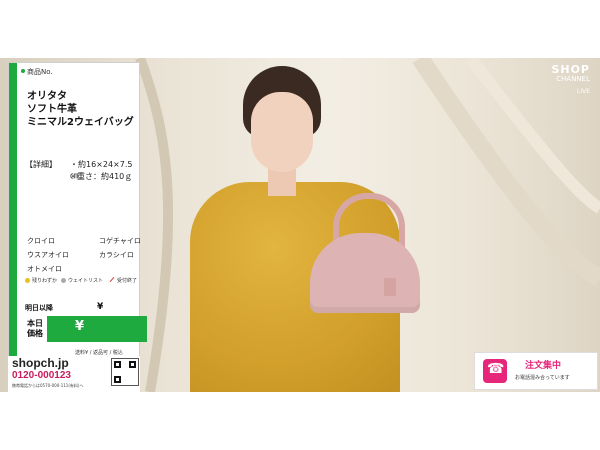 Image resolution: width=600 pixels, height=450 pixels. Describe the element at coordinates (570, 69) in the screenshot. I see `logo-shop: SHOP` at that location.